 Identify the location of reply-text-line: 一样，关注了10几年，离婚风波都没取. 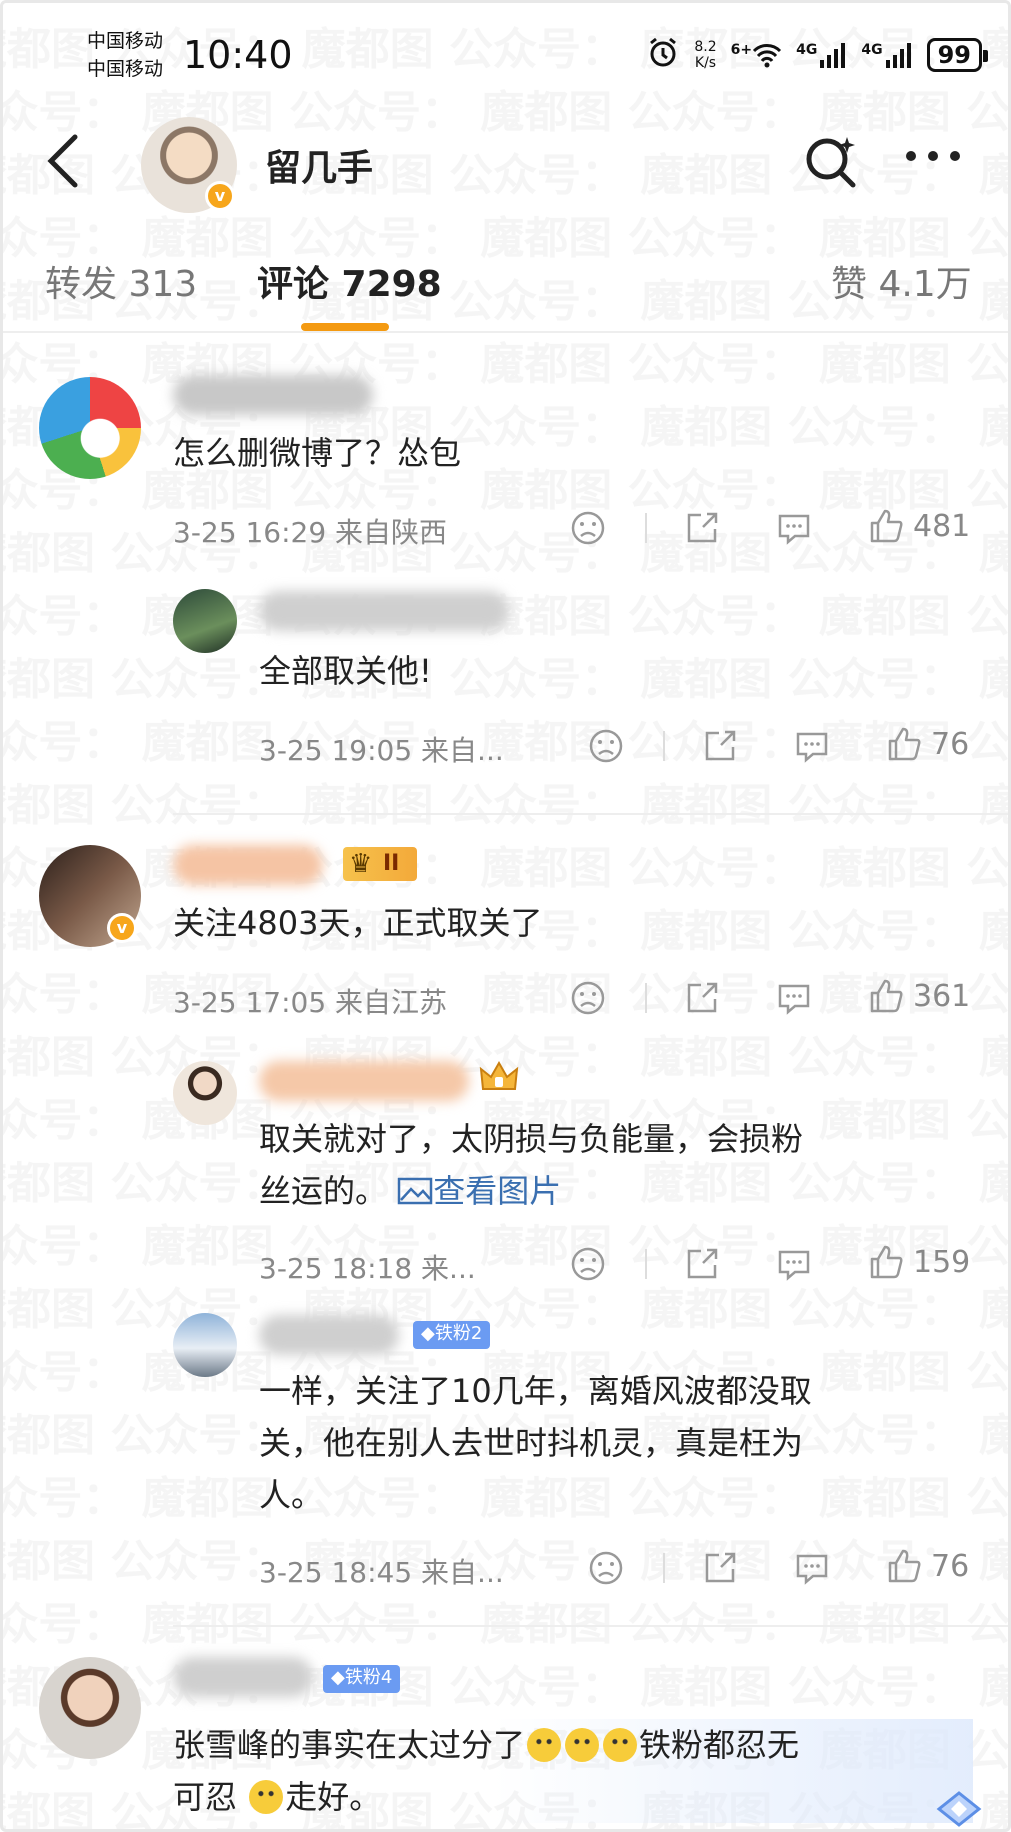
(535, 1391).